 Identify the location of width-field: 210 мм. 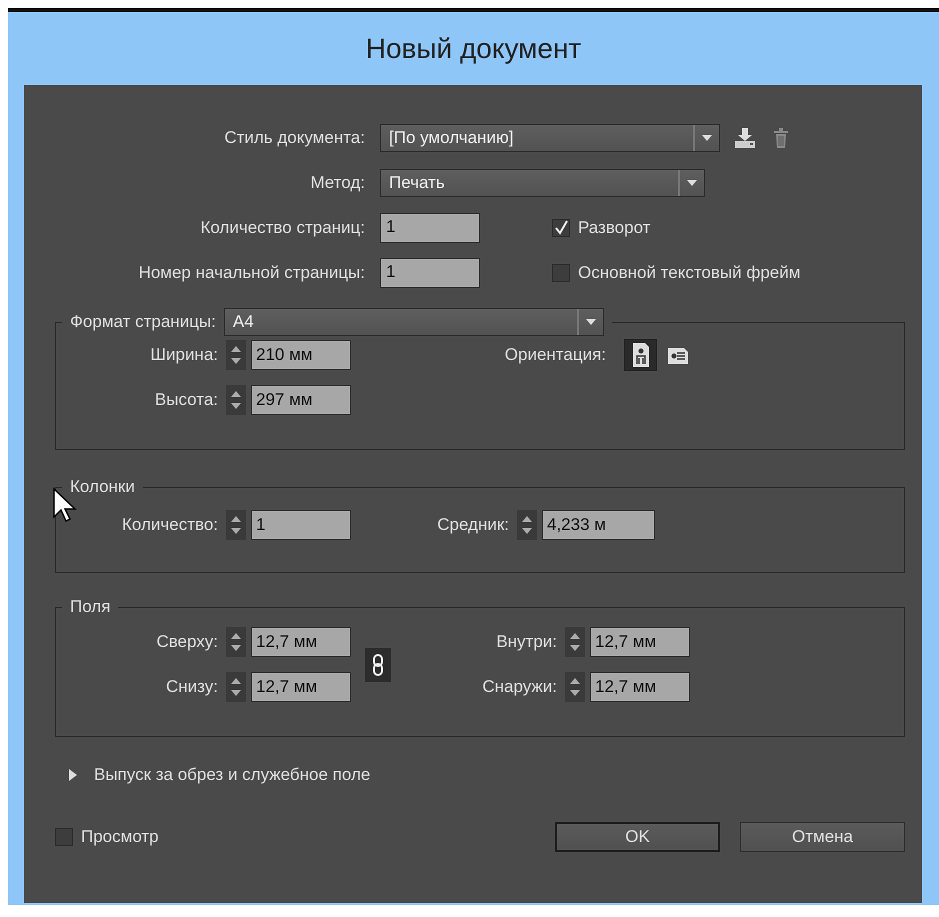
(301, 355).